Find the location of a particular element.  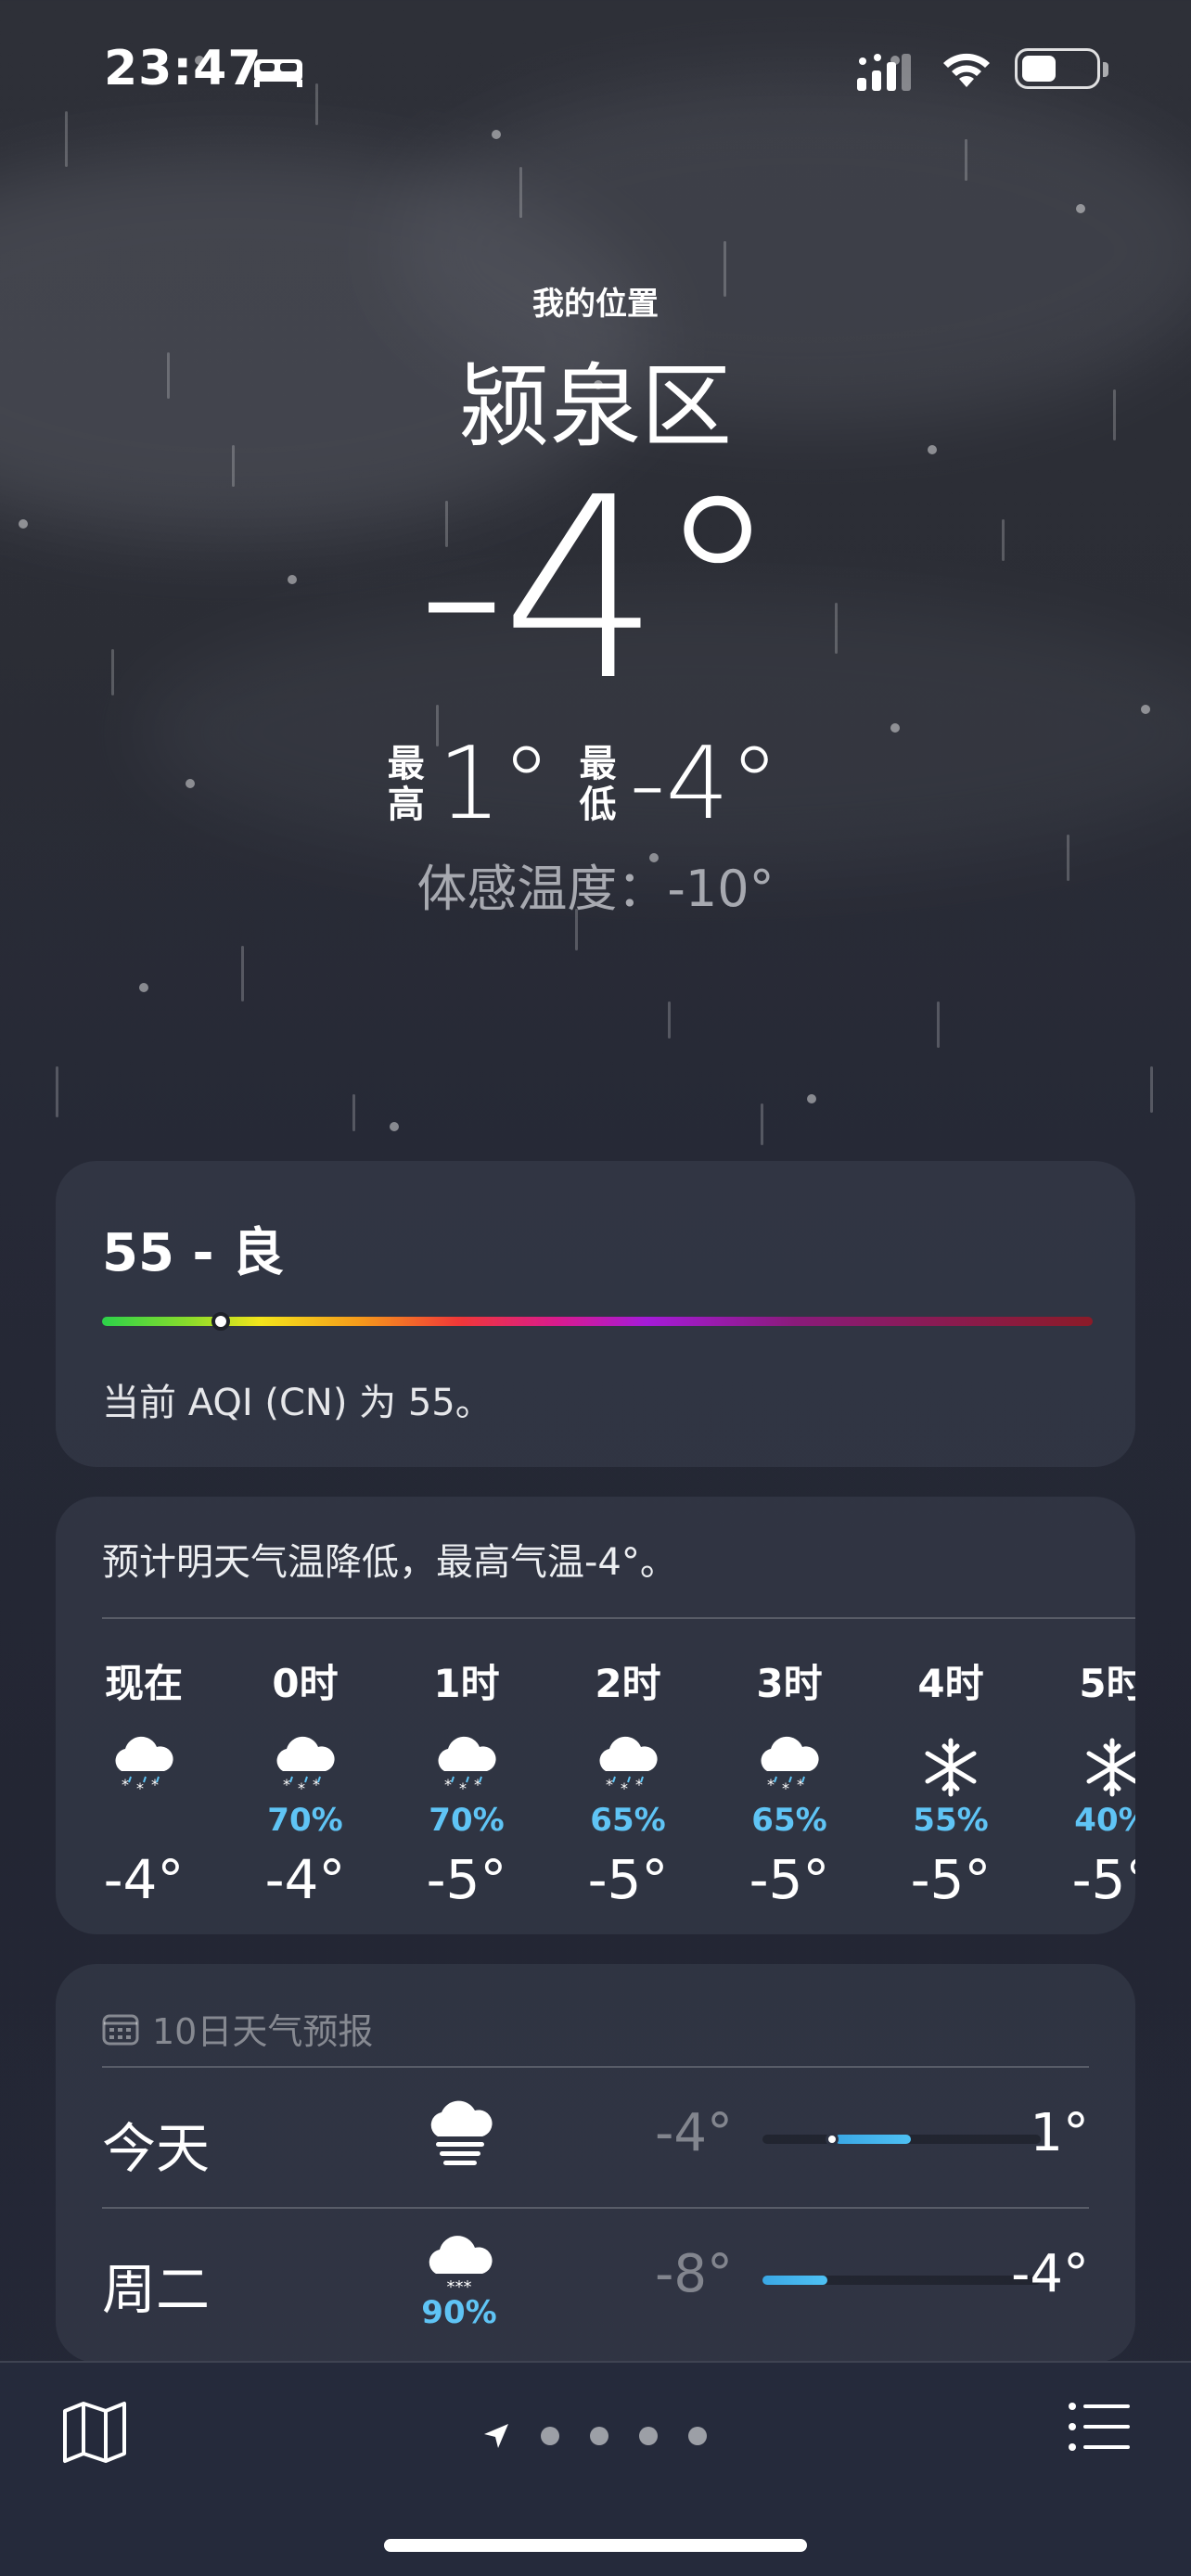

day-name: 周二 is located at coordinates (156, 2289).